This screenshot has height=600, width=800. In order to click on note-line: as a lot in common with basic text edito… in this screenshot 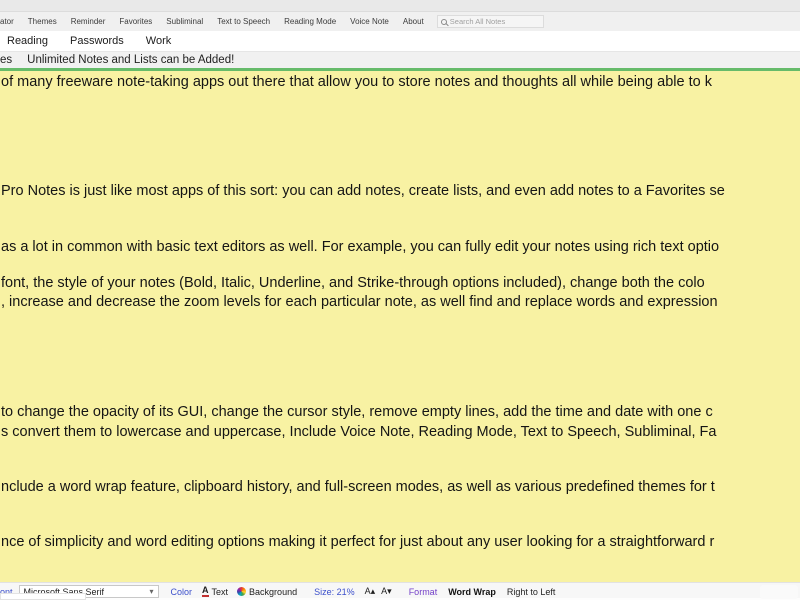, I will do `click(360, 247)`.